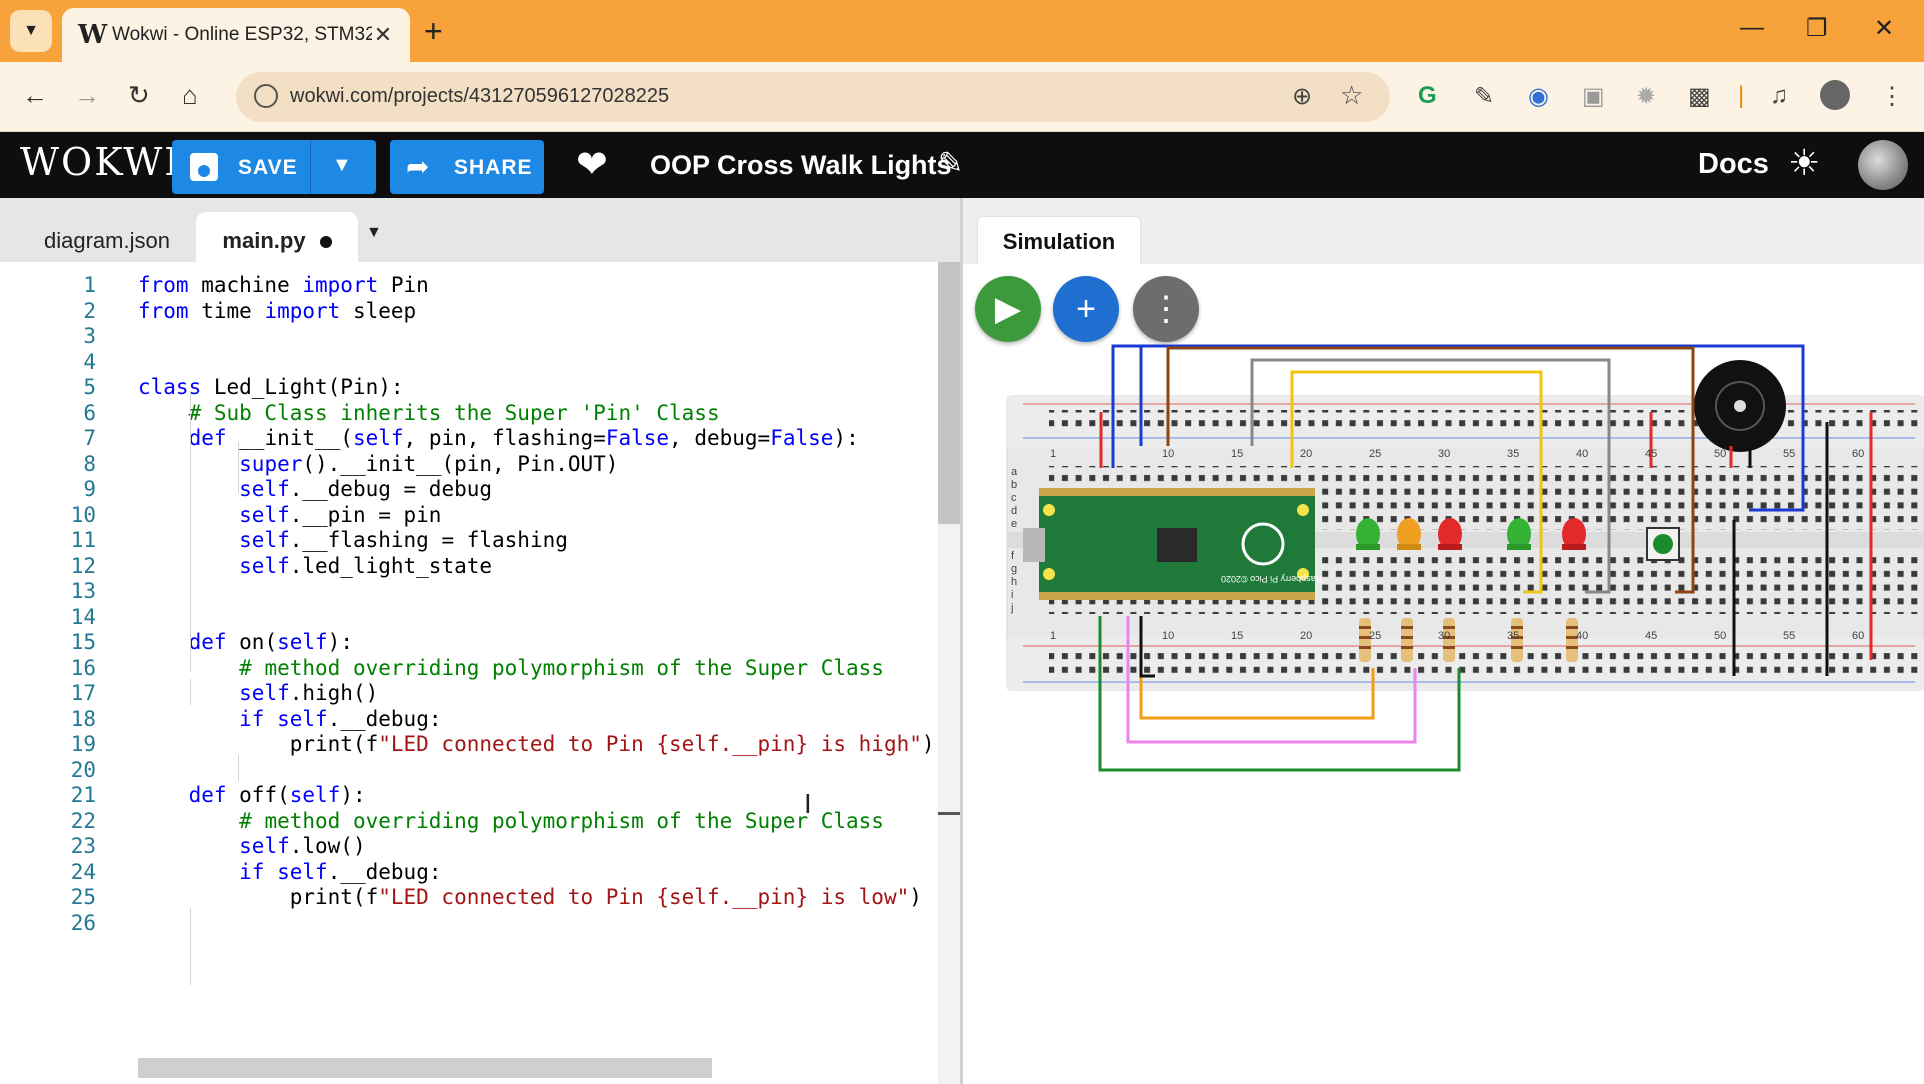 Image resolution: width=1924 pixels, height=1084 pixels. Describe the element at coordinates (1059, 240) in the screenshot. I see `tab-simulation: Simulation` at that location.